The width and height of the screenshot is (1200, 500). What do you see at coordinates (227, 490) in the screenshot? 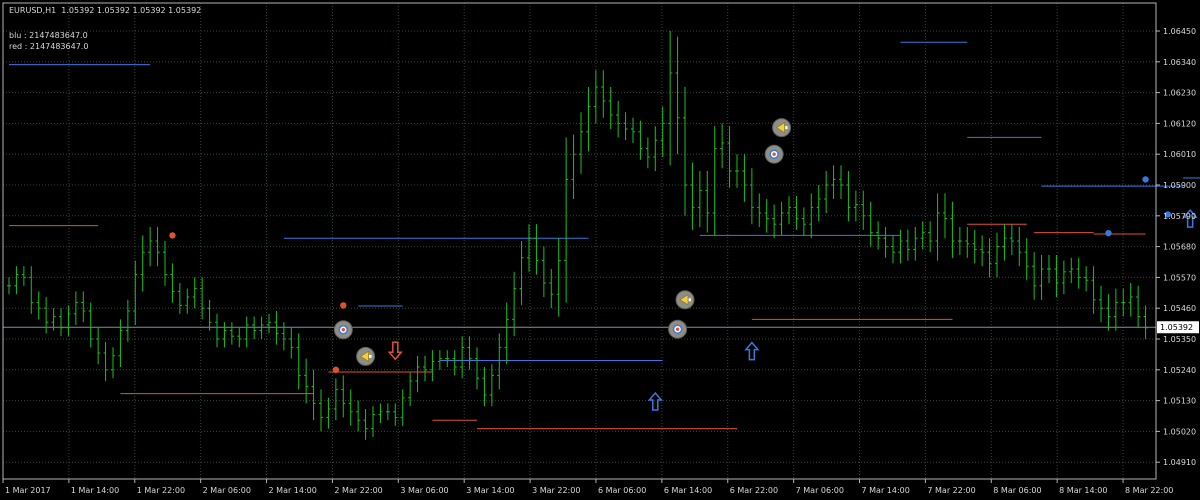
I see `x-tick-label: 2 Mar 06:00` at bounding box center [227, 490].